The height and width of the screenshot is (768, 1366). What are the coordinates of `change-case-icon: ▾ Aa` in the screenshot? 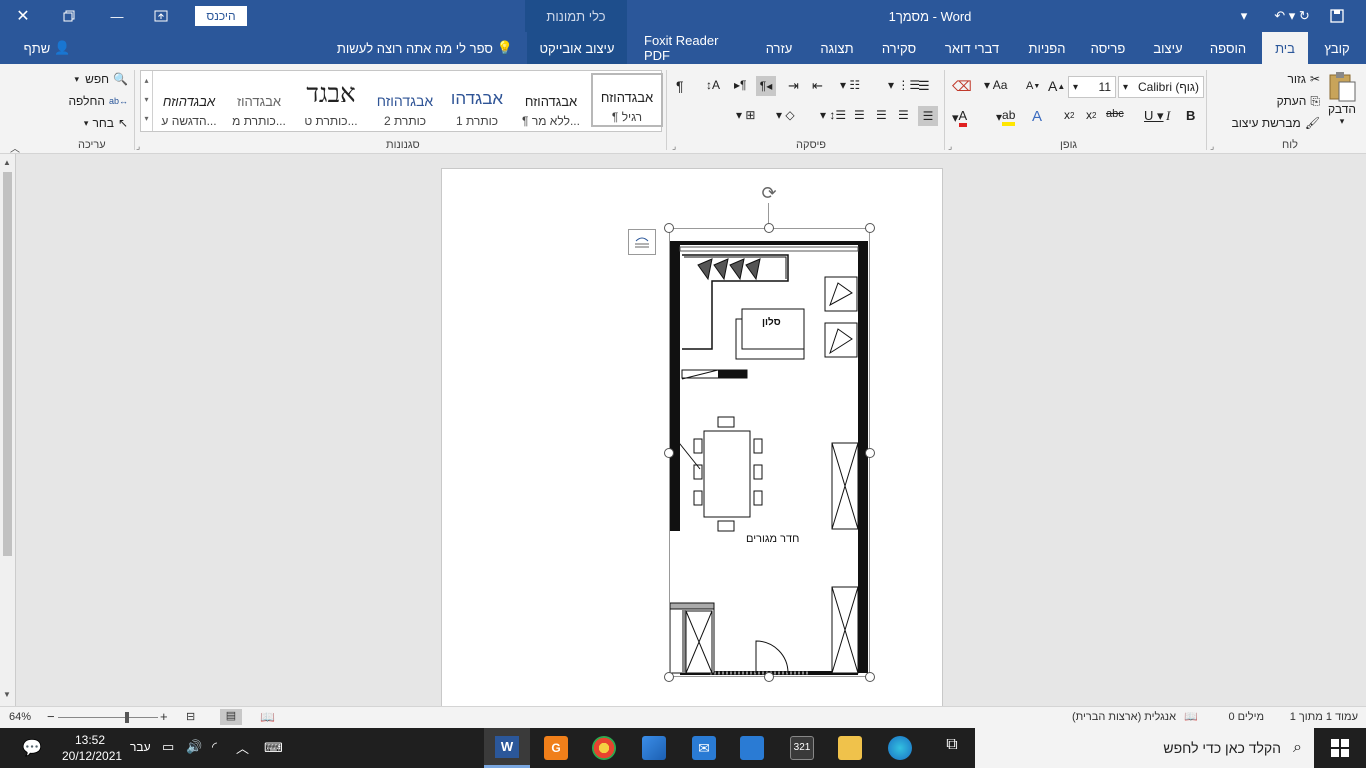 It's located at (995, 85).